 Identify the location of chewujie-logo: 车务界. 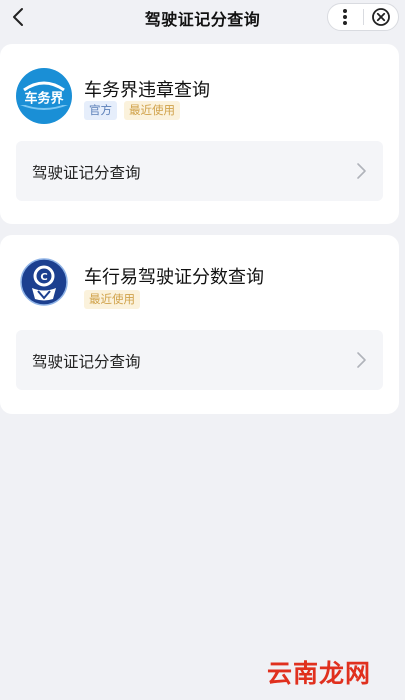
(44, 96).